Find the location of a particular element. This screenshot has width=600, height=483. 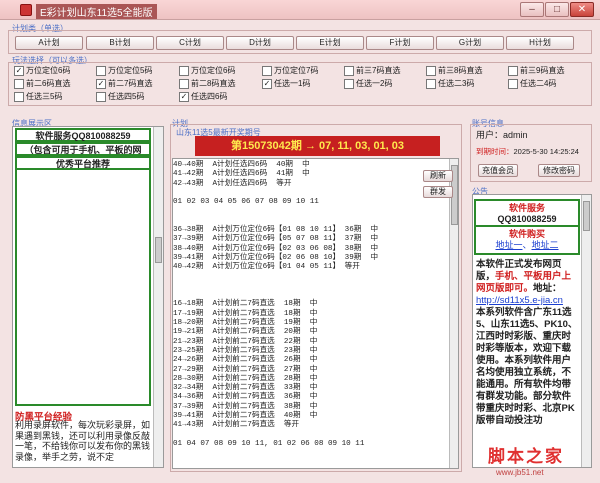

play-option-label: 任选二3码 is located at coordinates (456, 83).